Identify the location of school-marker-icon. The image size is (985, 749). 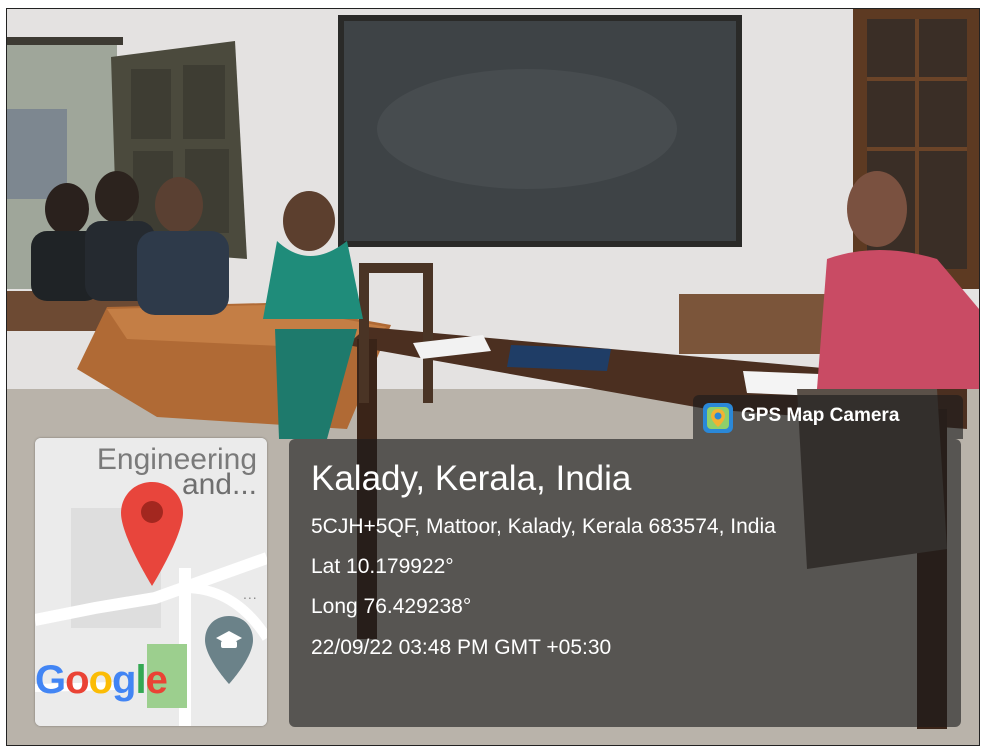
(229, 652).